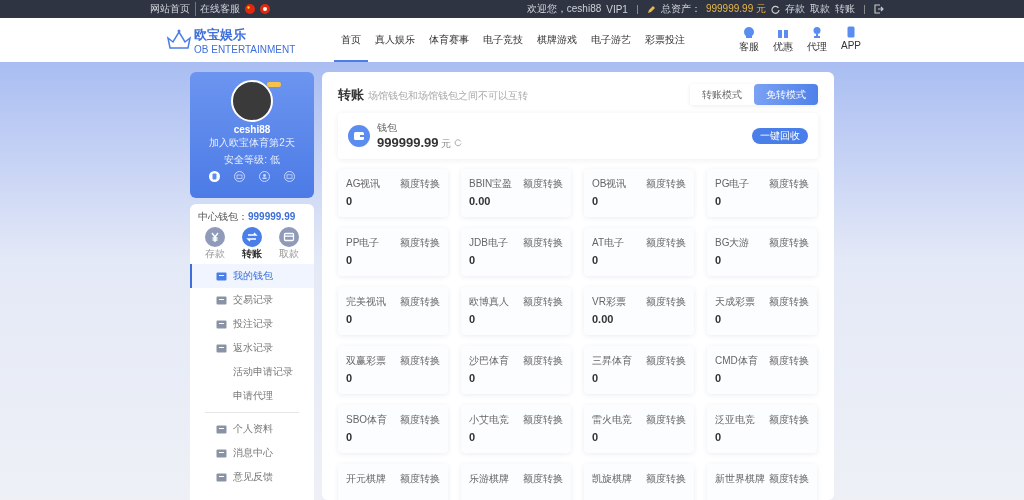 This screenshot has height=500, width=1024. What do you see at coordinates (503, 40) in the screenshot?
I see `nav-tab: 电子竞技` at bounding box center [503, 40].